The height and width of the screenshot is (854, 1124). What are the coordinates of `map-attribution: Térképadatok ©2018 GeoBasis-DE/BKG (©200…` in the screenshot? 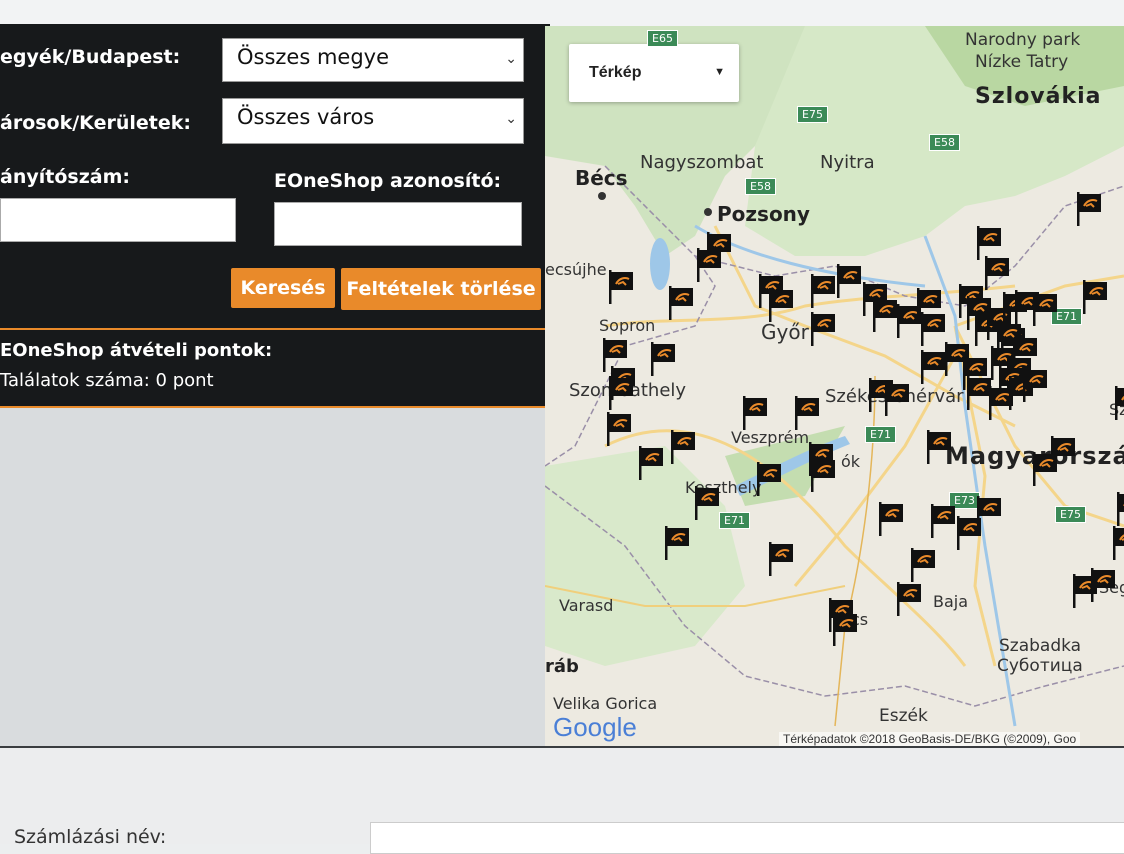 It's located at (930, 739).